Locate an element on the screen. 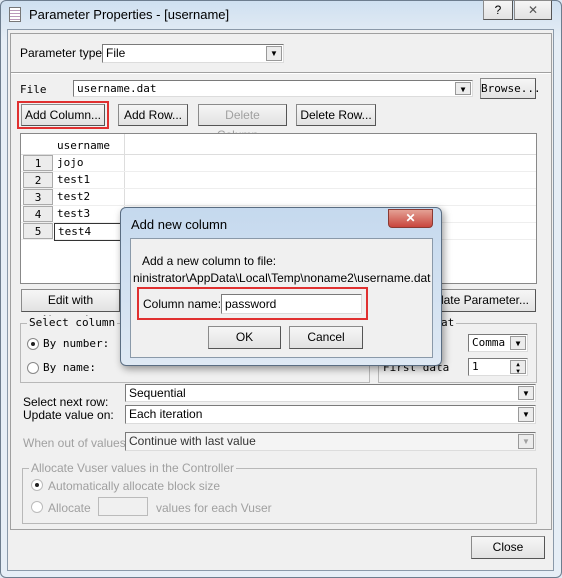  spin-arrows-icon: ▲ ▼ is located at coordinates (518, 367).